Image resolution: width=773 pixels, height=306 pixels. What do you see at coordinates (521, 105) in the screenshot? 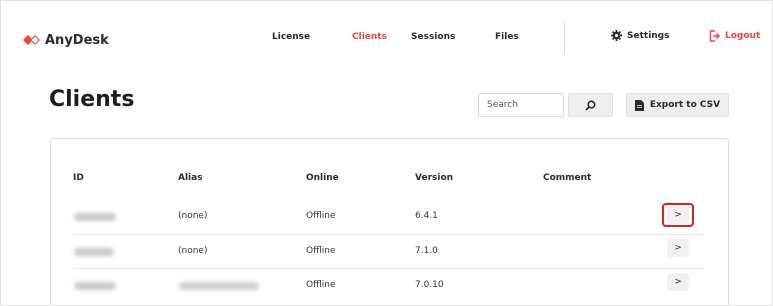
I see `search-input` at bounding box center [521, 105].